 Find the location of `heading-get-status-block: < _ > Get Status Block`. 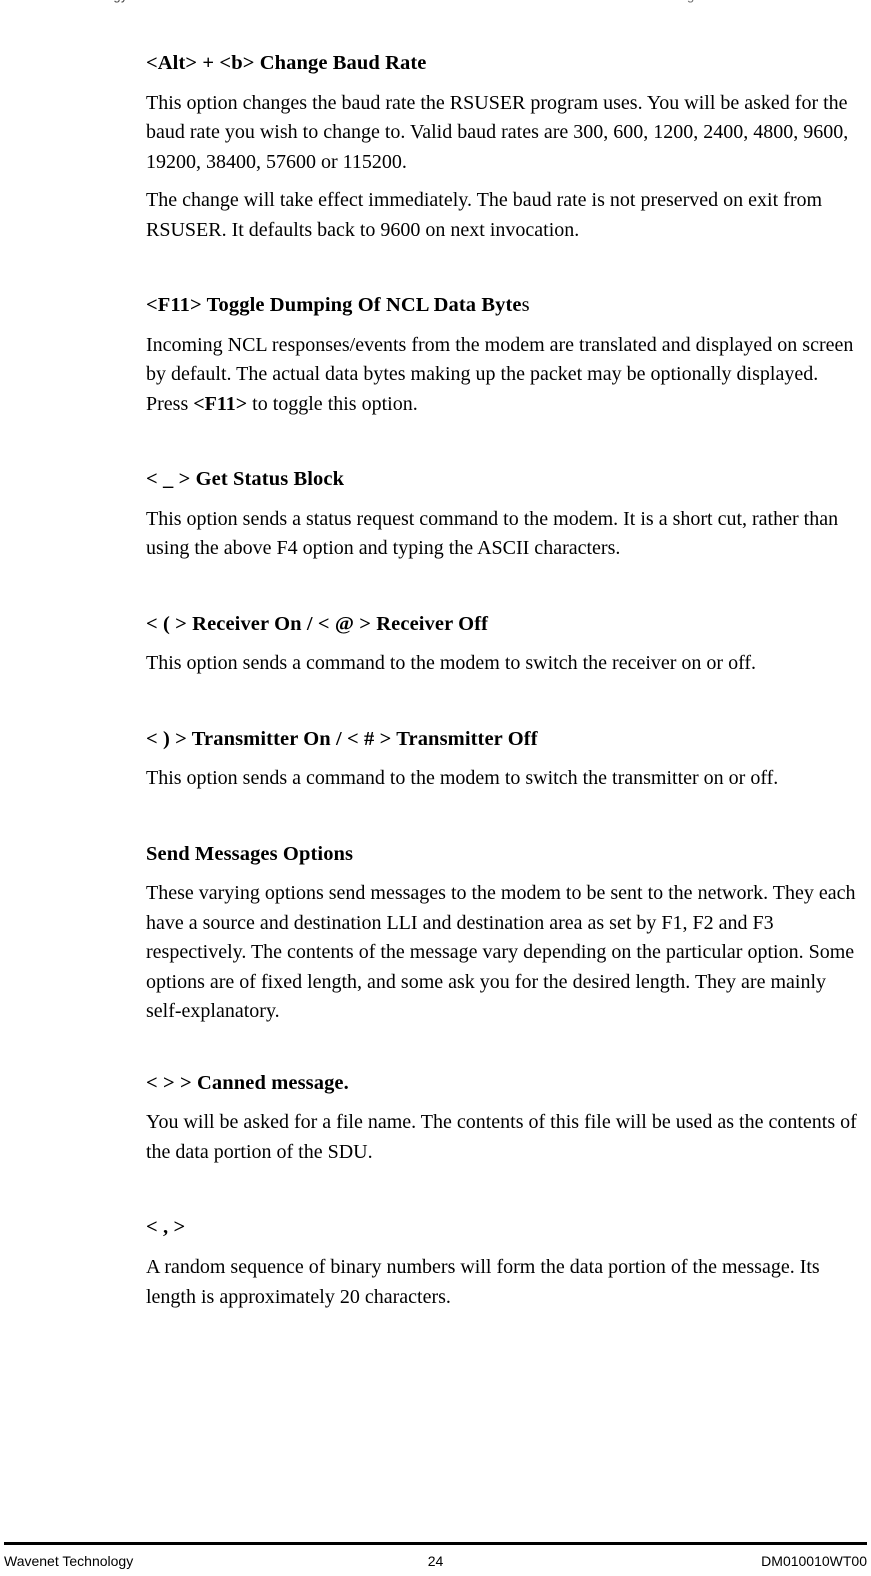

heading-get-status-block: < _ > Get Status Block is located at coordinates (245, 479).